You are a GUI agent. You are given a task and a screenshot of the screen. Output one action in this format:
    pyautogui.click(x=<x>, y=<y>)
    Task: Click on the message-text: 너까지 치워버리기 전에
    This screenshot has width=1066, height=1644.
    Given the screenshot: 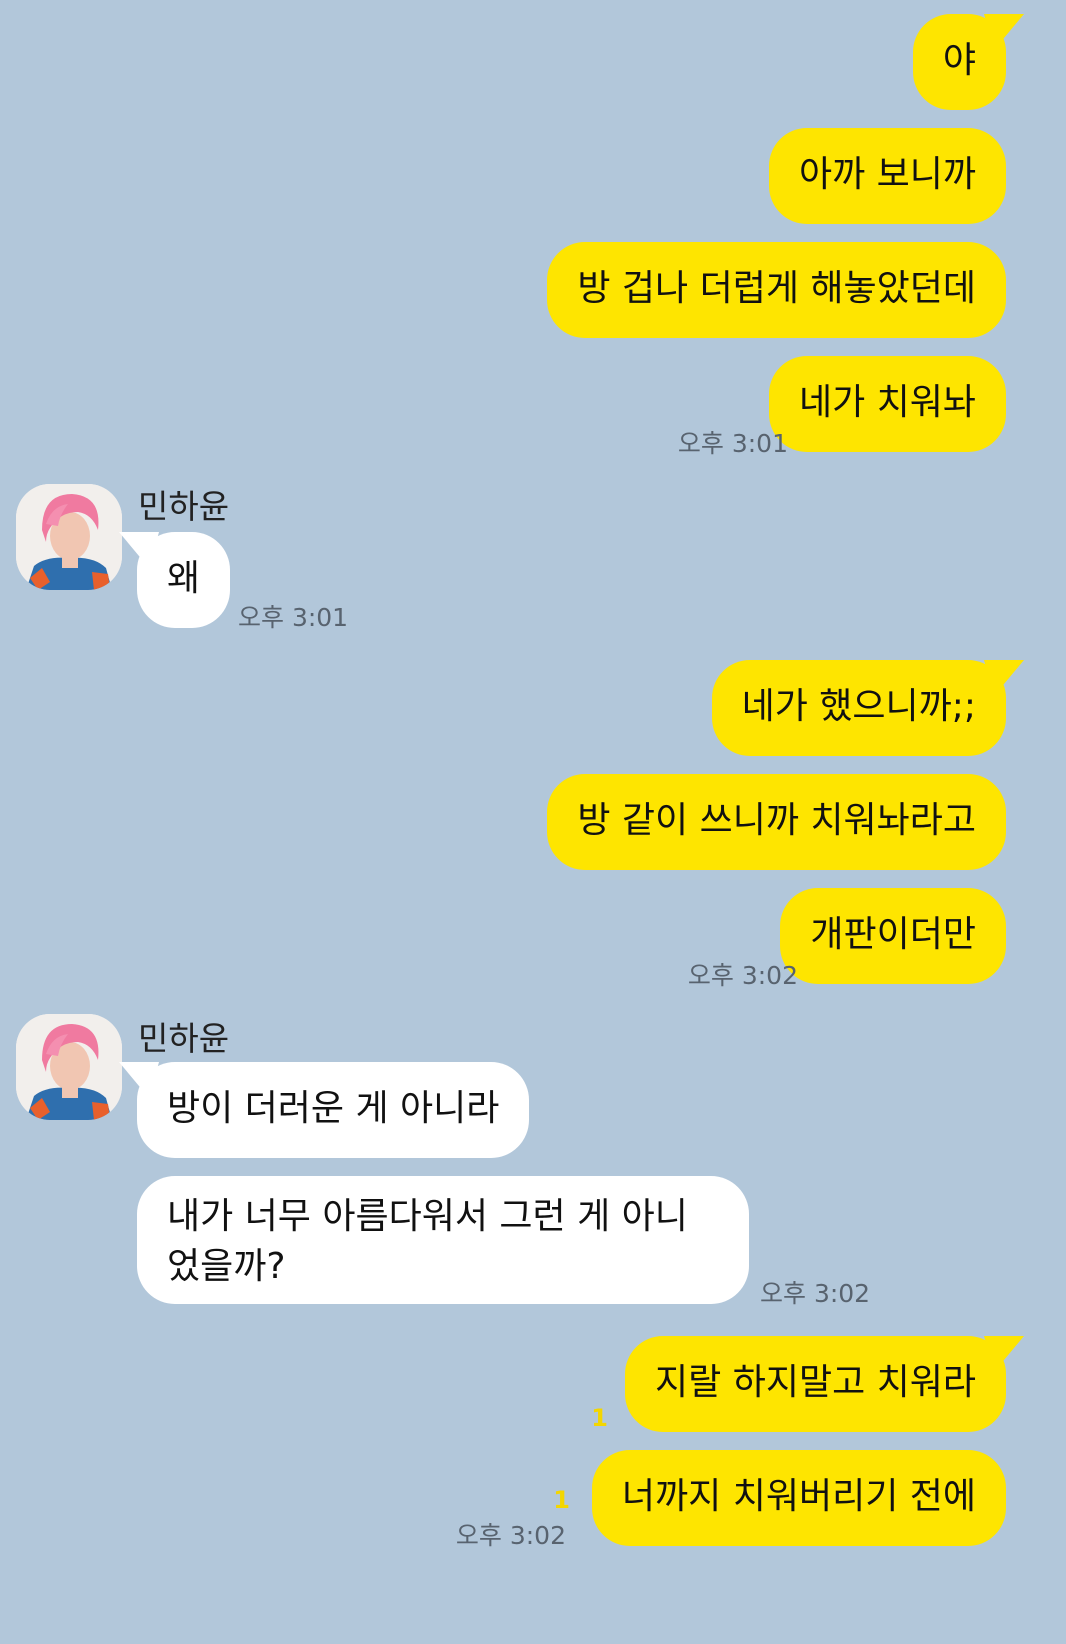 What is the action you would take?
    pyautogui.click(x=798, y=1496)
    